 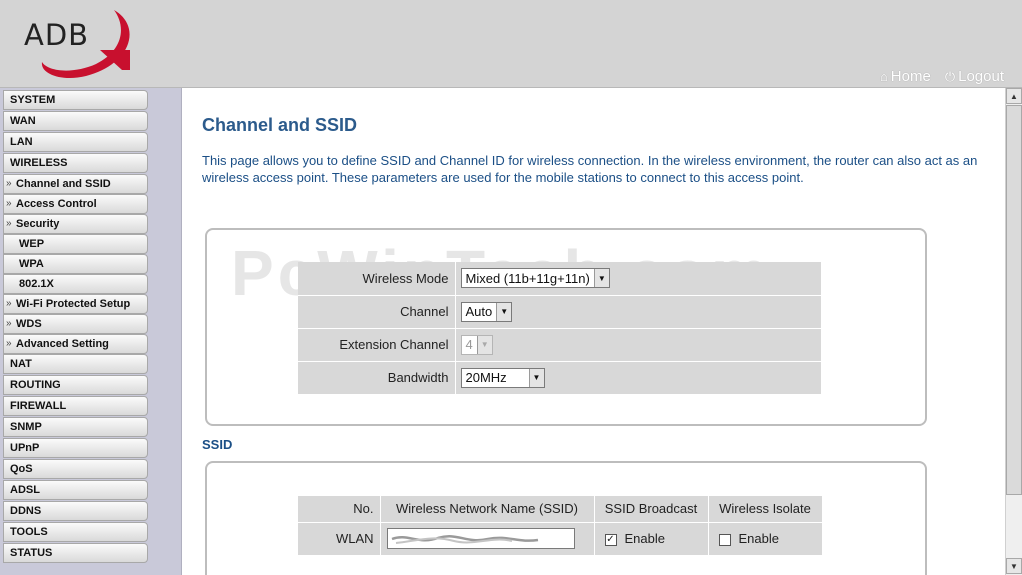 I want to click on nav-wan: WAN, so click(x=75, y=121).